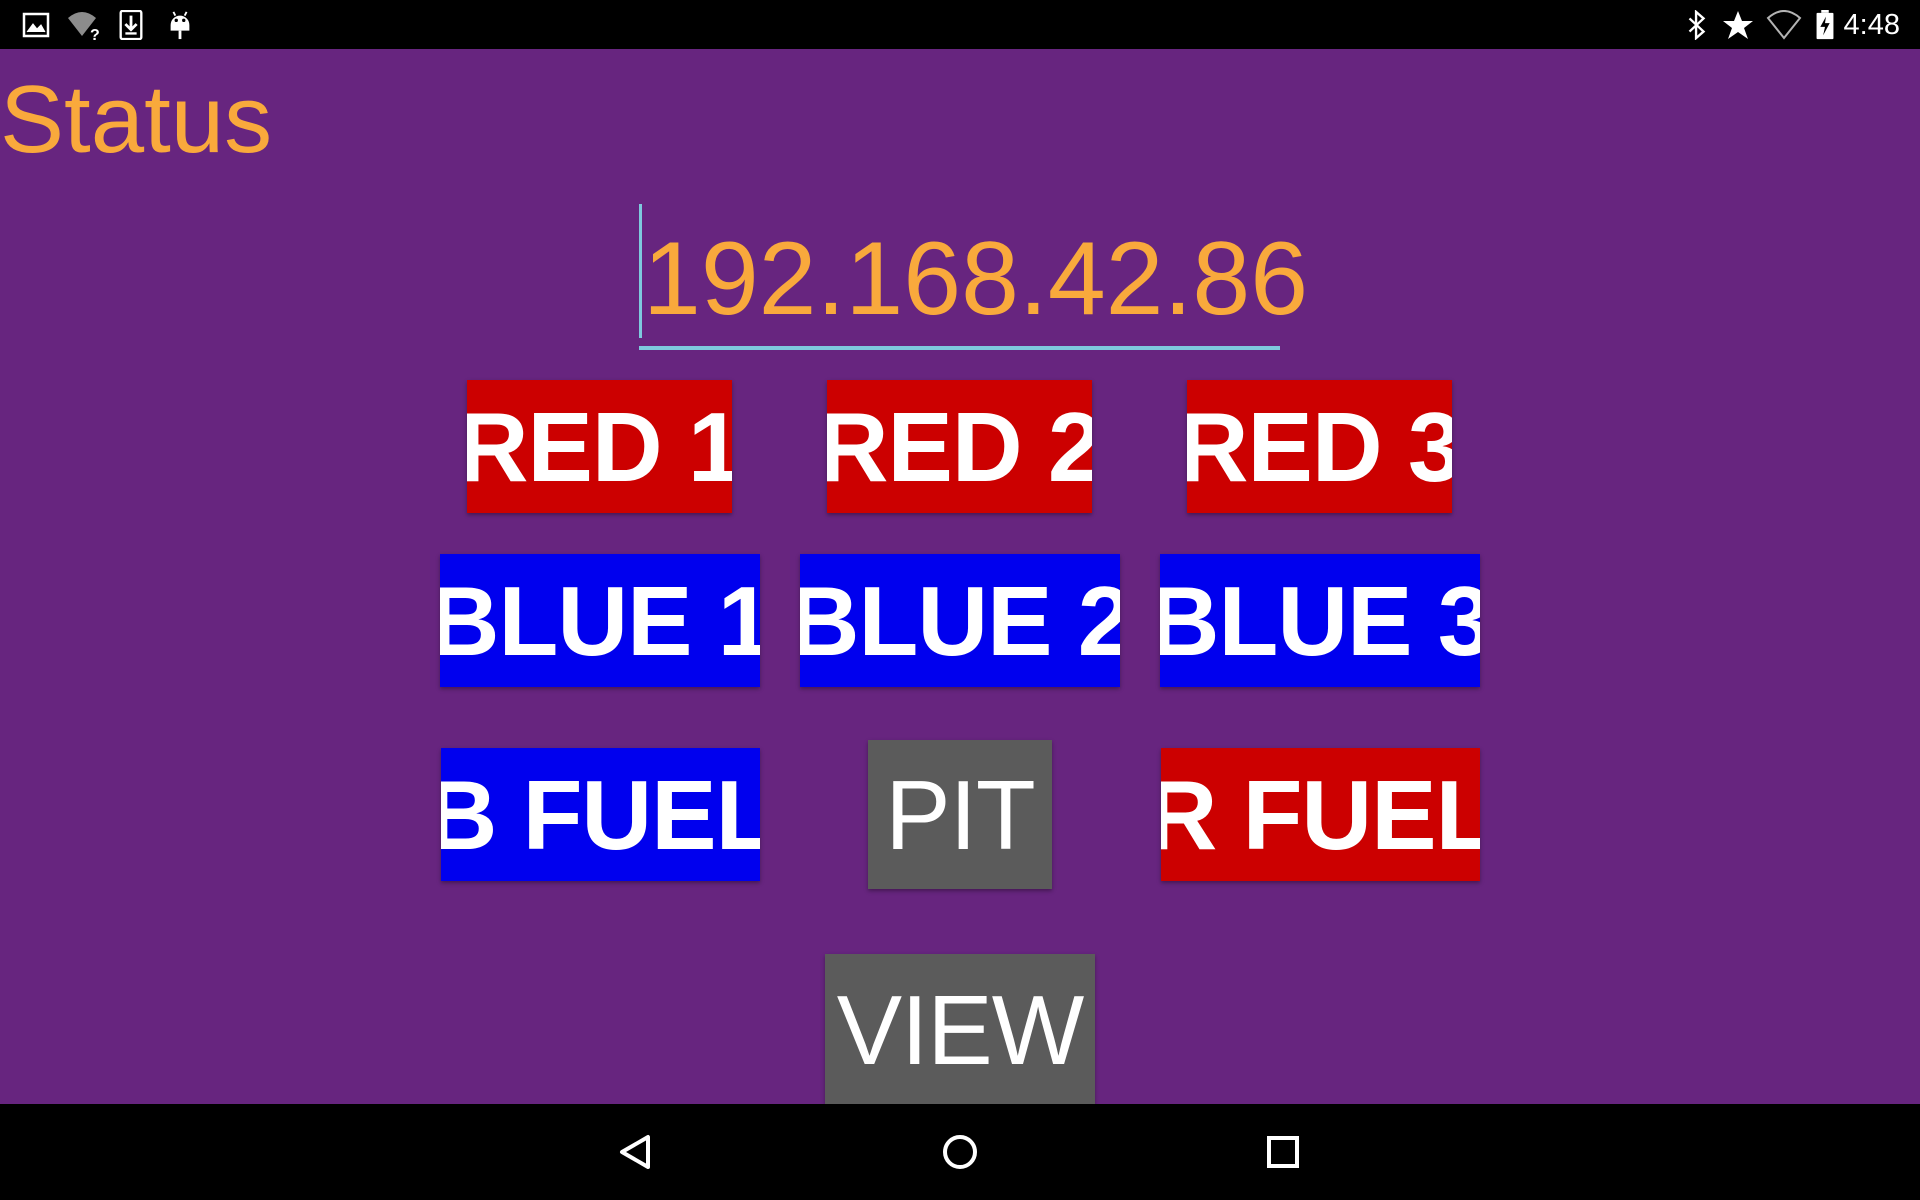  Describe the element at coordinates (1320, 620) in the screenshot. I see `blue-3-button: BLUE 3` at that location.